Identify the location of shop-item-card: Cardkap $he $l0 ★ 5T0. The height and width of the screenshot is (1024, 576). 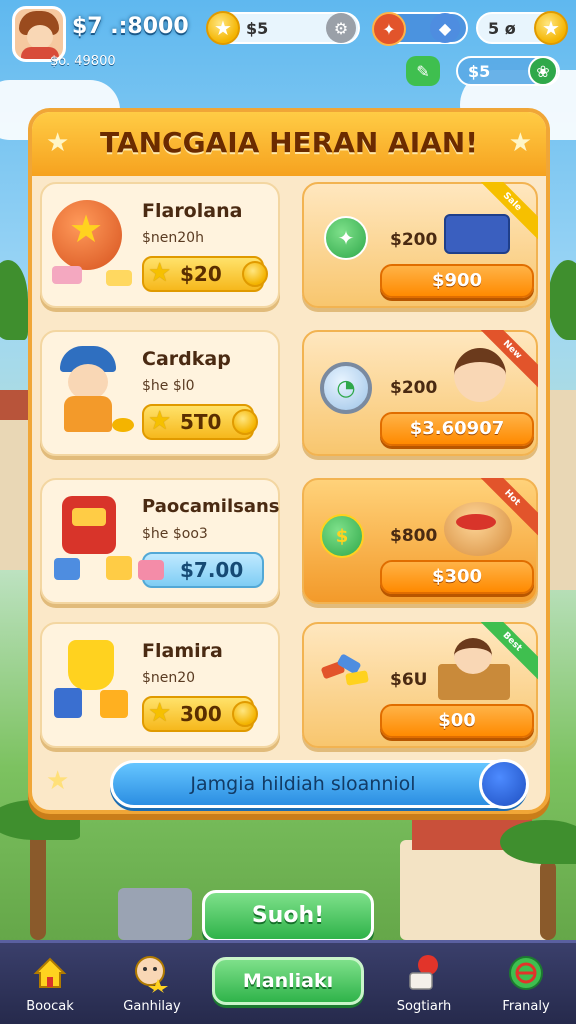
(160, 393).